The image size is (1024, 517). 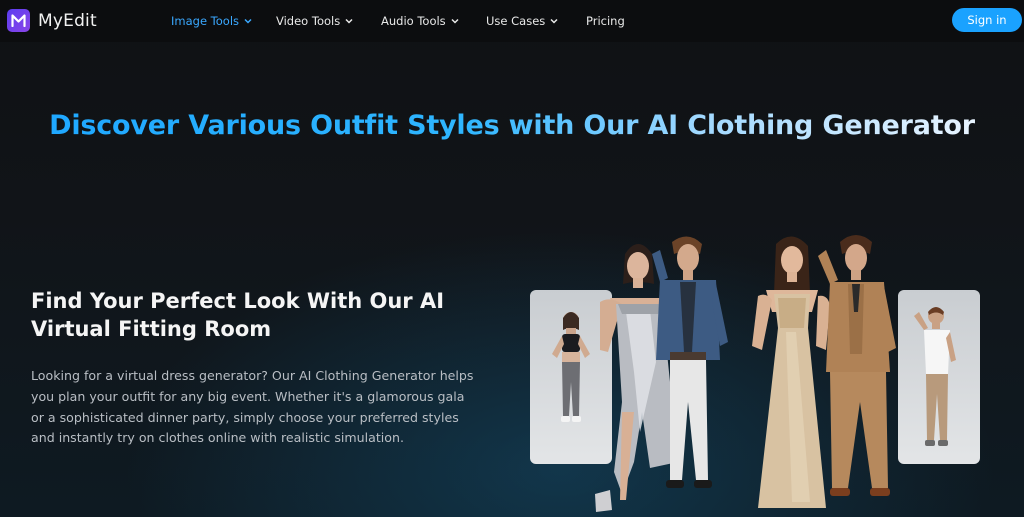 I want to click on myedit-logo-icon, so click(x=18, y=20).